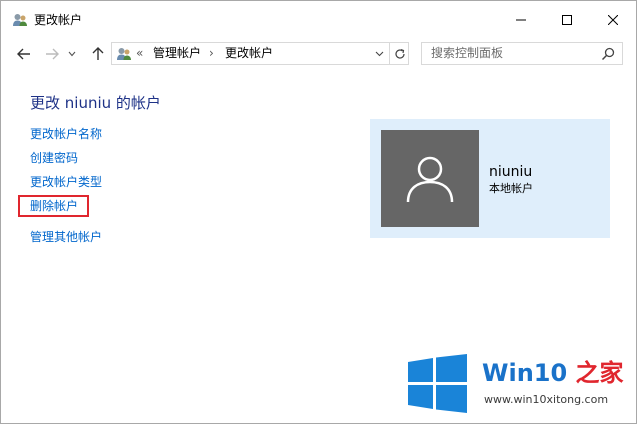 The width and height of the screenshot is (637, 424). Describe the element at coordinates (66, 134) in the screenshot. I see `change-account-name-link: 更改帐户名称` at that location.